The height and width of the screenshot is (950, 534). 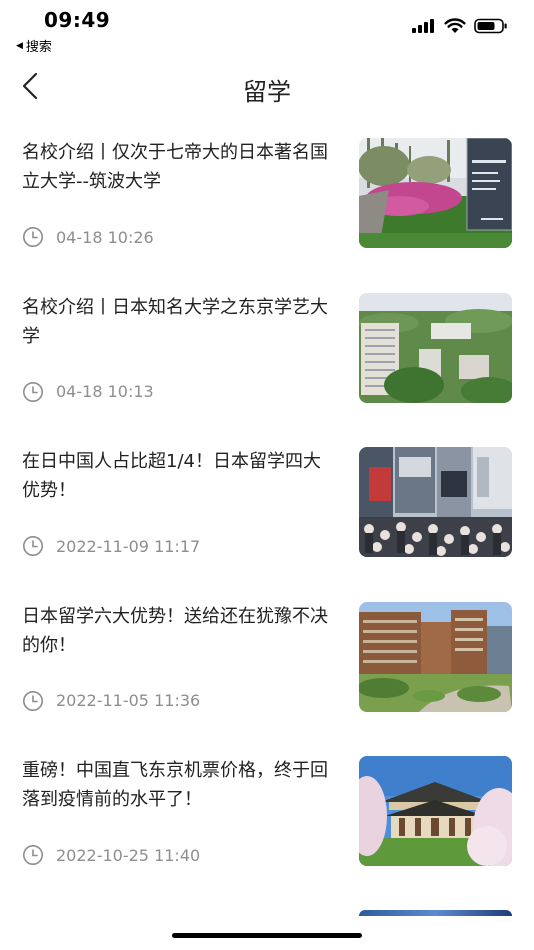 What do you see at coordinates (128, 546) in the screenshot?
I see `article-time: 2022-11-09 11:17` at bounding box center [128, 546].